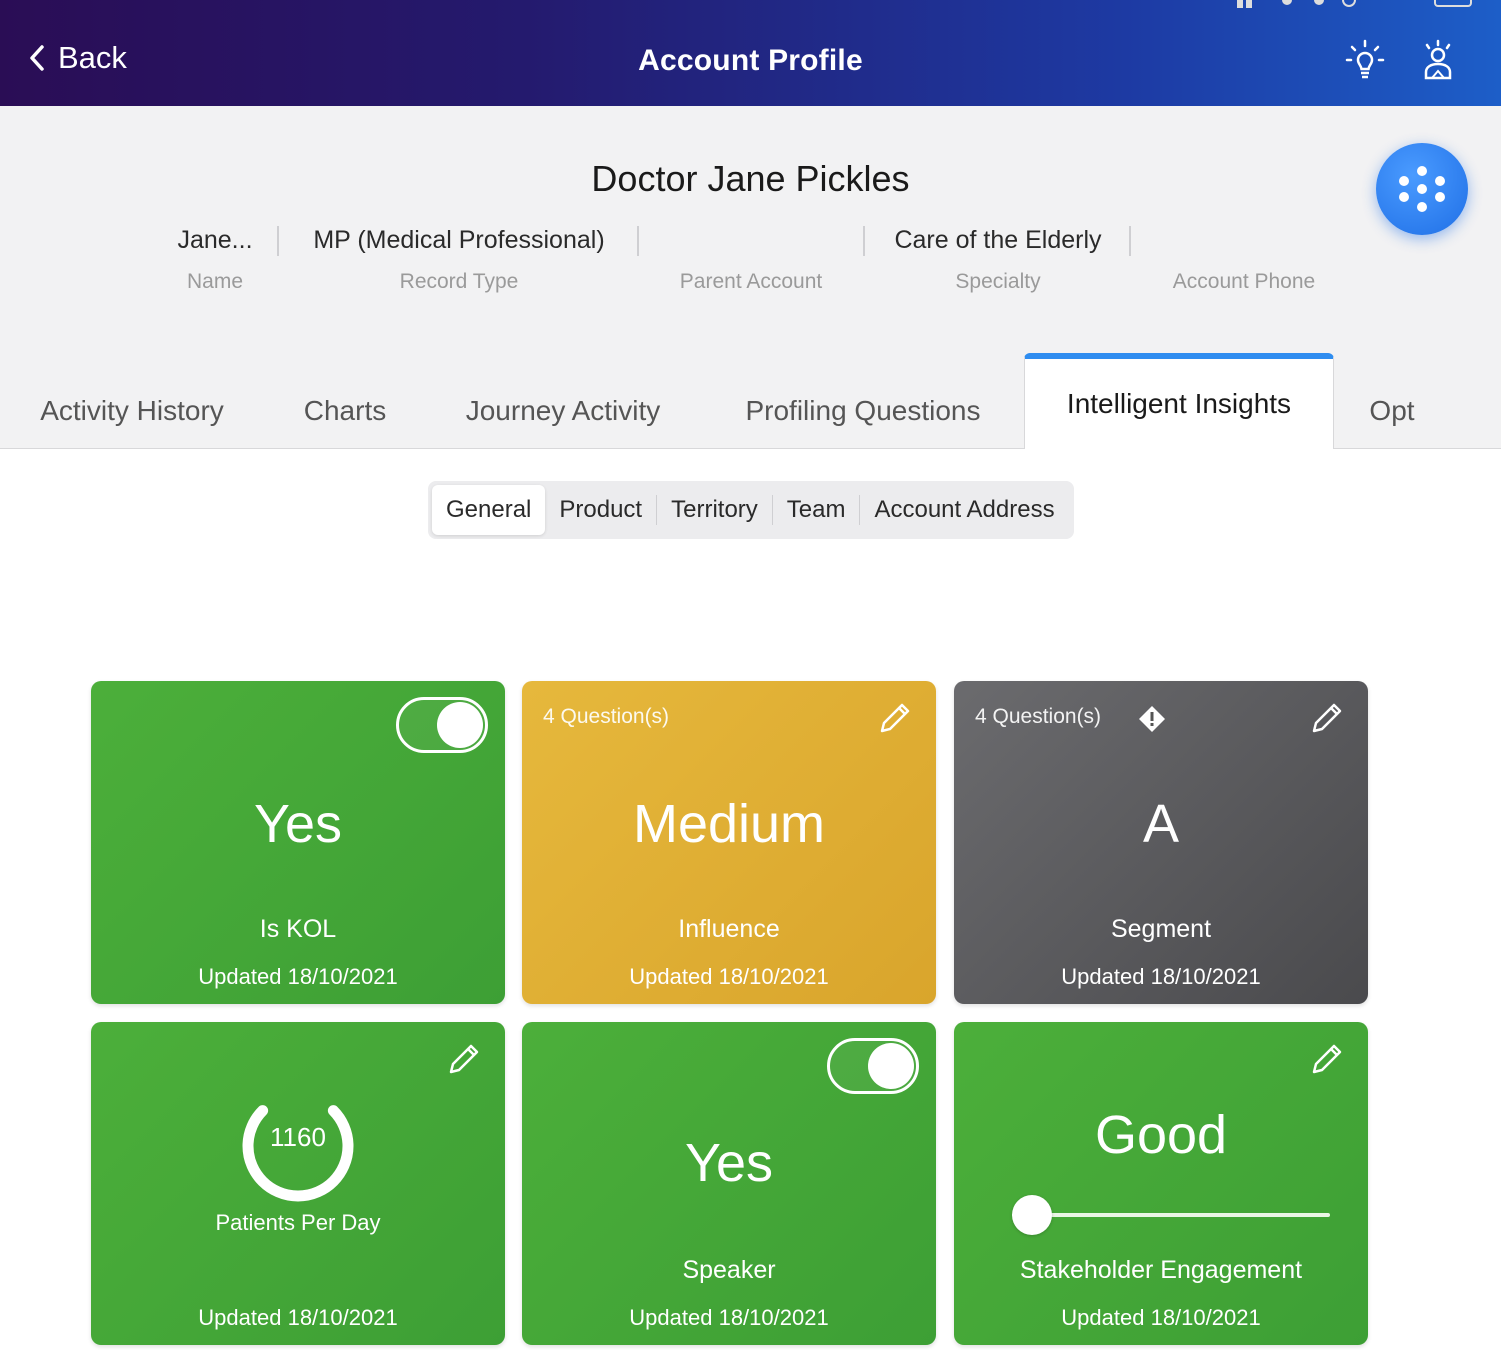 The width and height of the screenshot is (1501, 1350). I want to click on card-label: Stakeholder Engagement, so click(1161, 1270).